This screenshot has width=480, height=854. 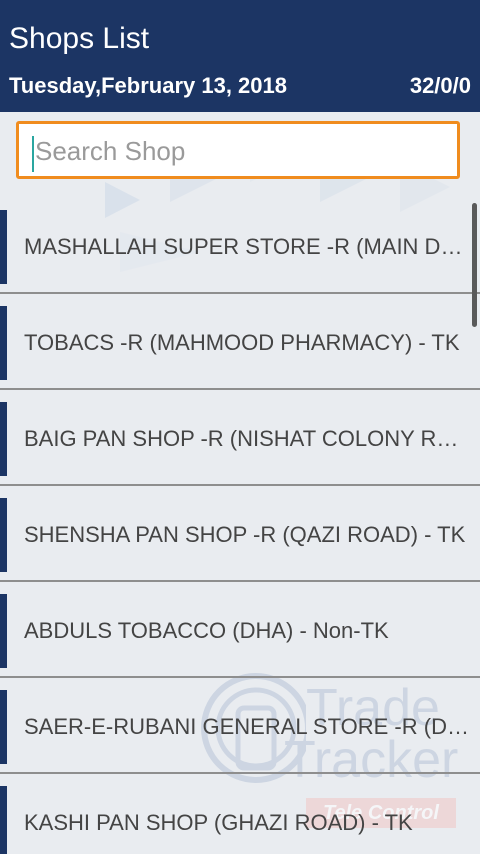 I want to click on shop-list-item: MASHALLAH SUPER STORE -R (MAIN DHA) - TK, so click(x=240, y=247).